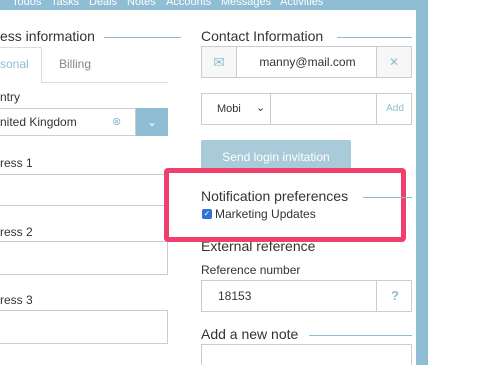  I want to click on address2-label: ress 2, so click(16, 232).